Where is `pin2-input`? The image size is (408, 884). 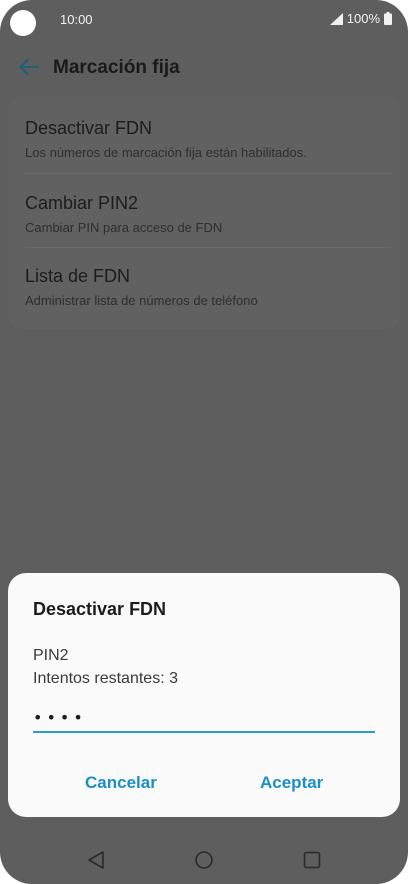 pin2-input is located at coordinates (204, 718).